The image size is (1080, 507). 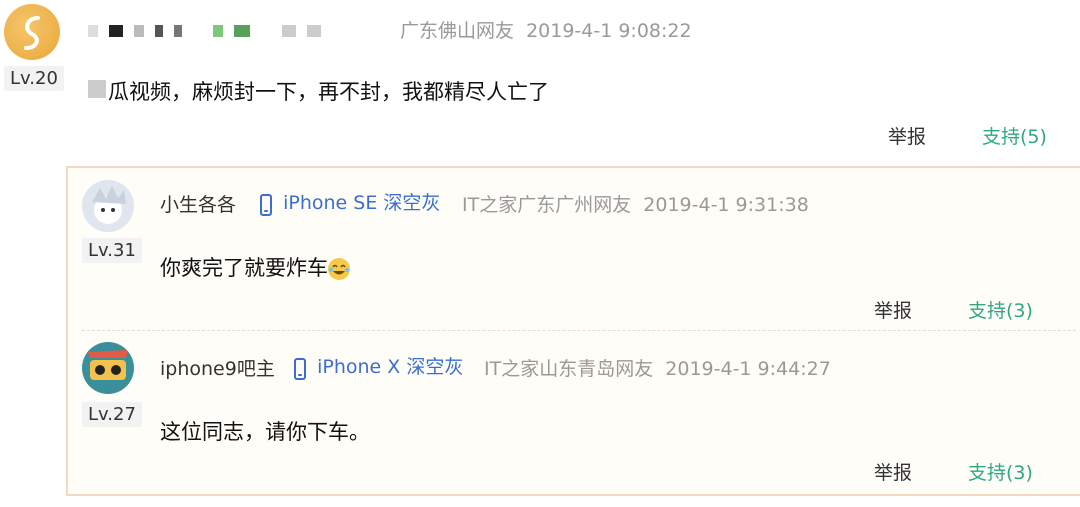 What do you see at coordinates (457, 31) in the screenshot?
I see `location-text: 广东佛山网友` at bounding box center [457, 31].